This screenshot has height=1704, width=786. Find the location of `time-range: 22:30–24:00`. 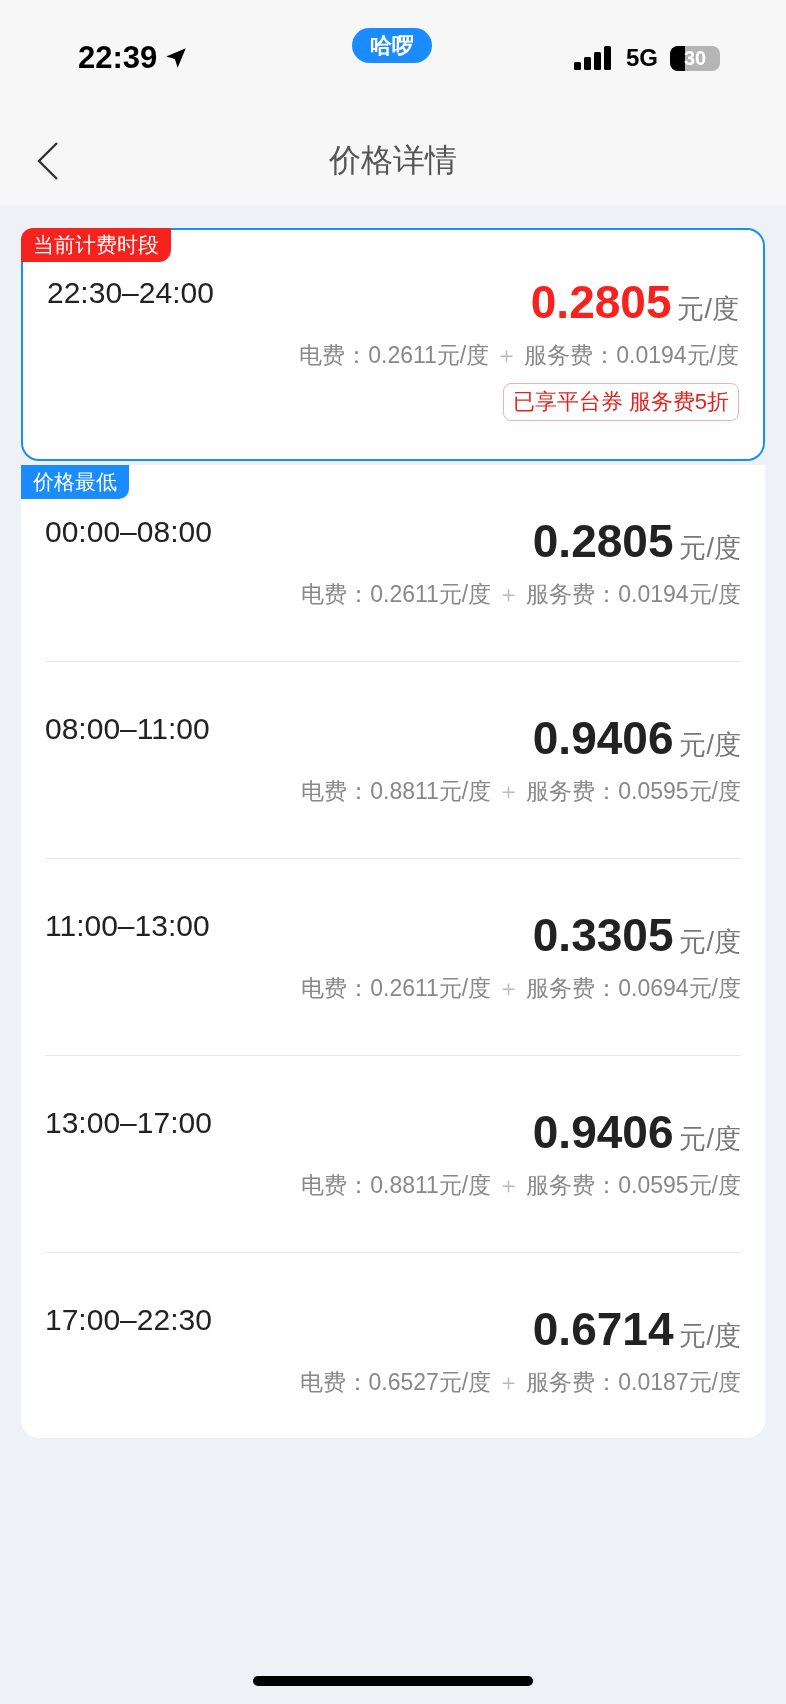

time-range: 22:30–24:00 is located at coordinates (130, 293).